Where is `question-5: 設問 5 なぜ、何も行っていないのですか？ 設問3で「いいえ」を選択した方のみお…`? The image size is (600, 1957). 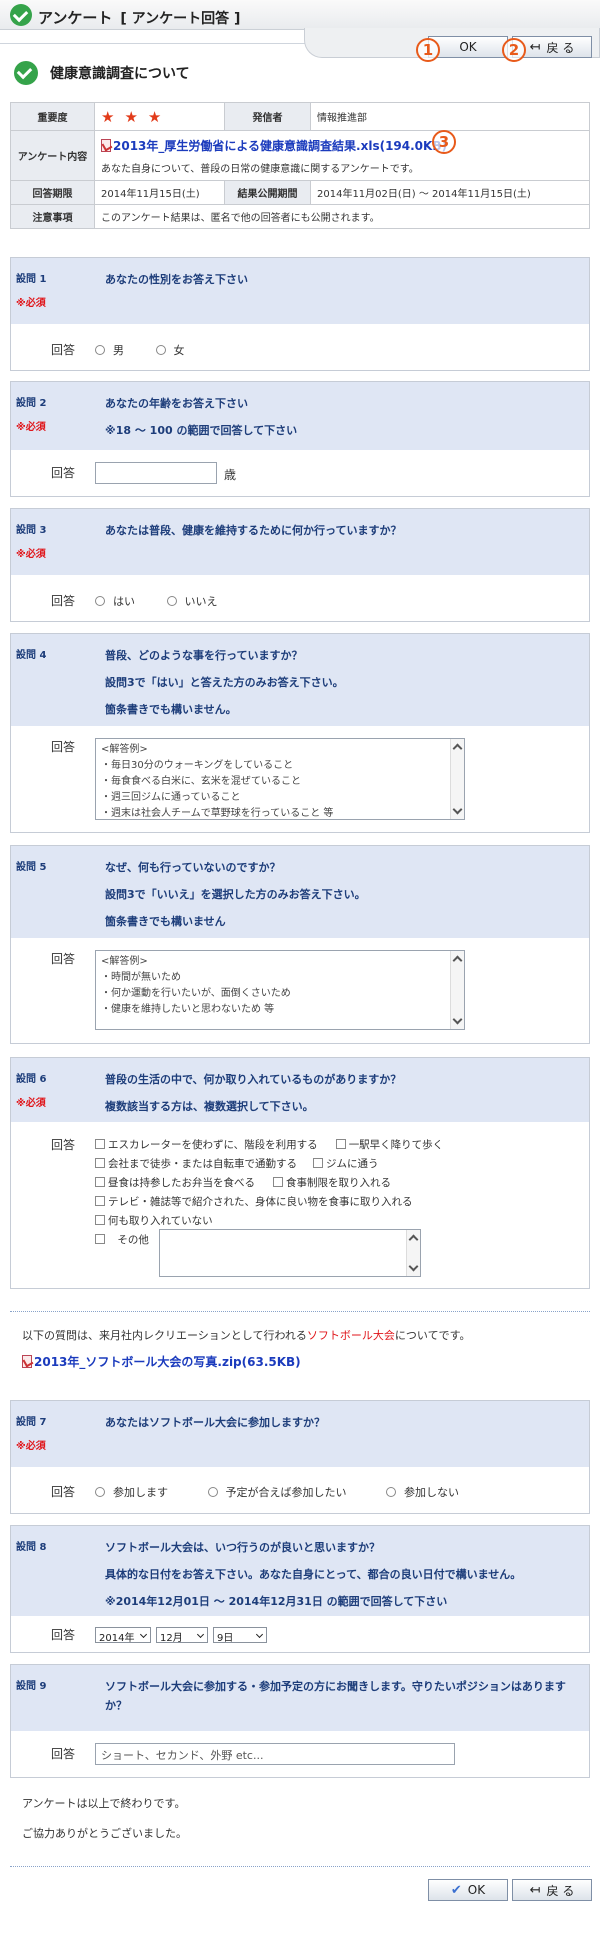
question-5: 設問 5 なぜ、何も行っていないのですか？ 設問3で「いいえ」を選択した方のみお… is located at coordinates (300, 944).